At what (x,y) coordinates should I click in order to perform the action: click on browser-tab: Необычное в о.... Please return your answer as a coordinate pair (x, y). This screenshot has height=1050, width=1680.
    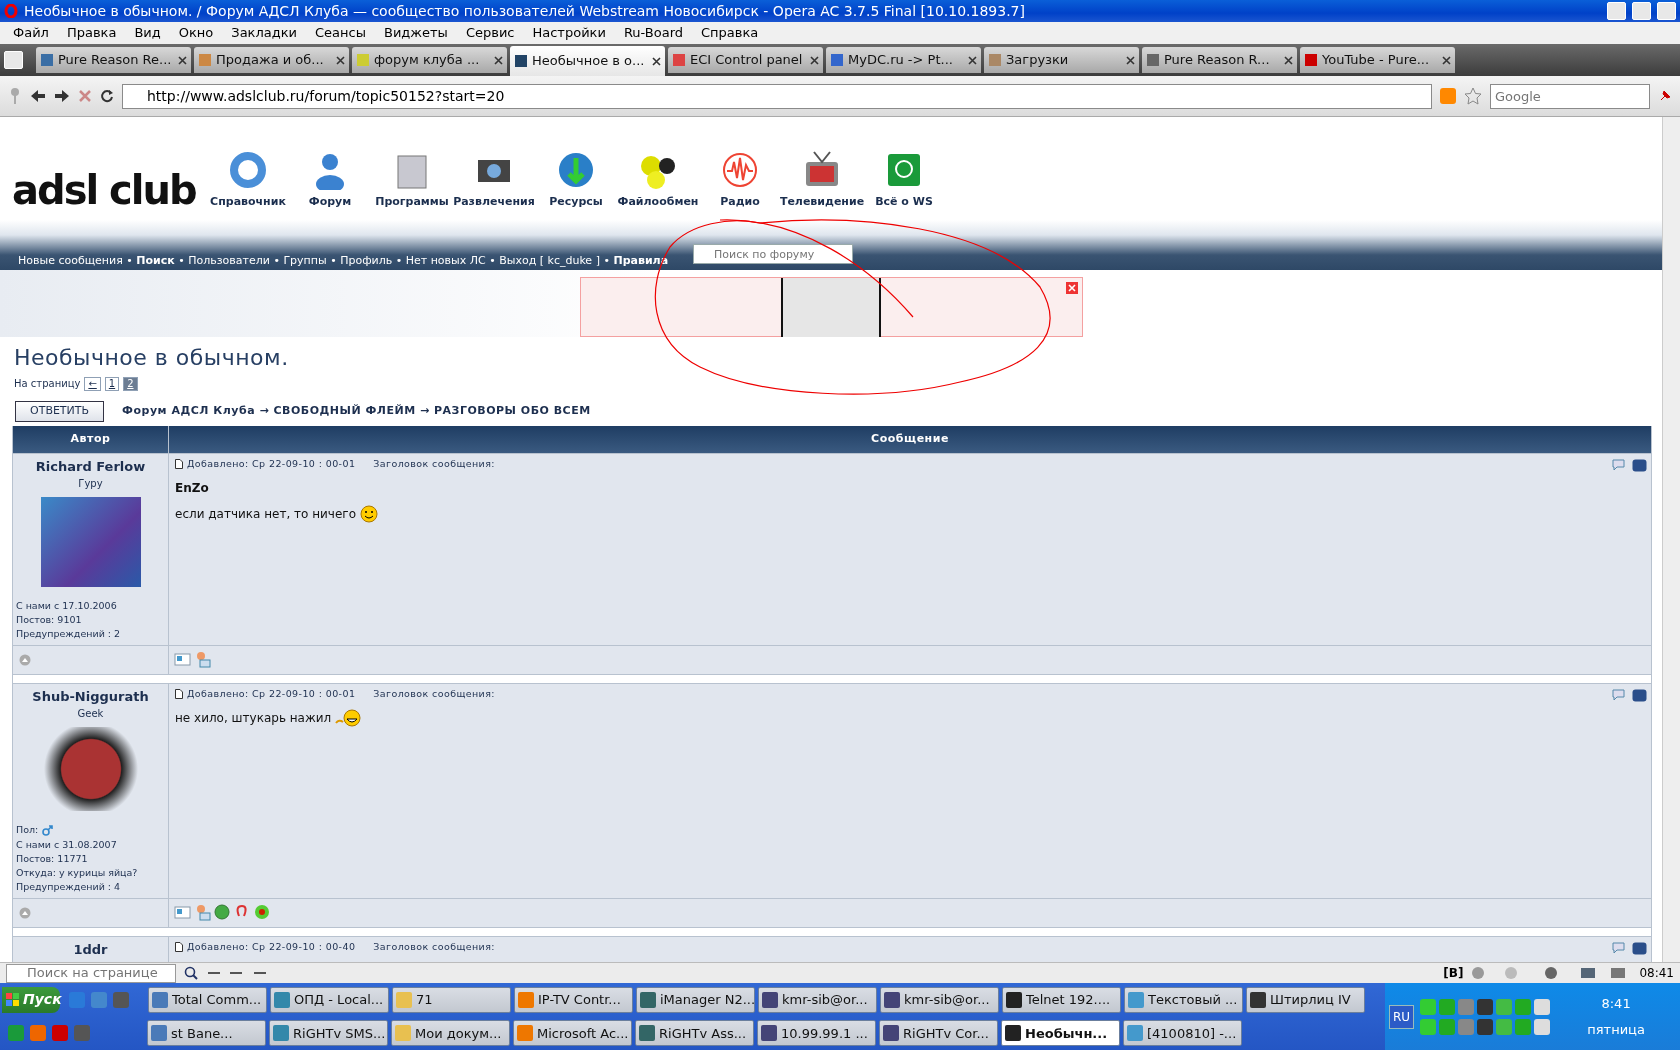
    Looking at the image, I should click on (587, 61).